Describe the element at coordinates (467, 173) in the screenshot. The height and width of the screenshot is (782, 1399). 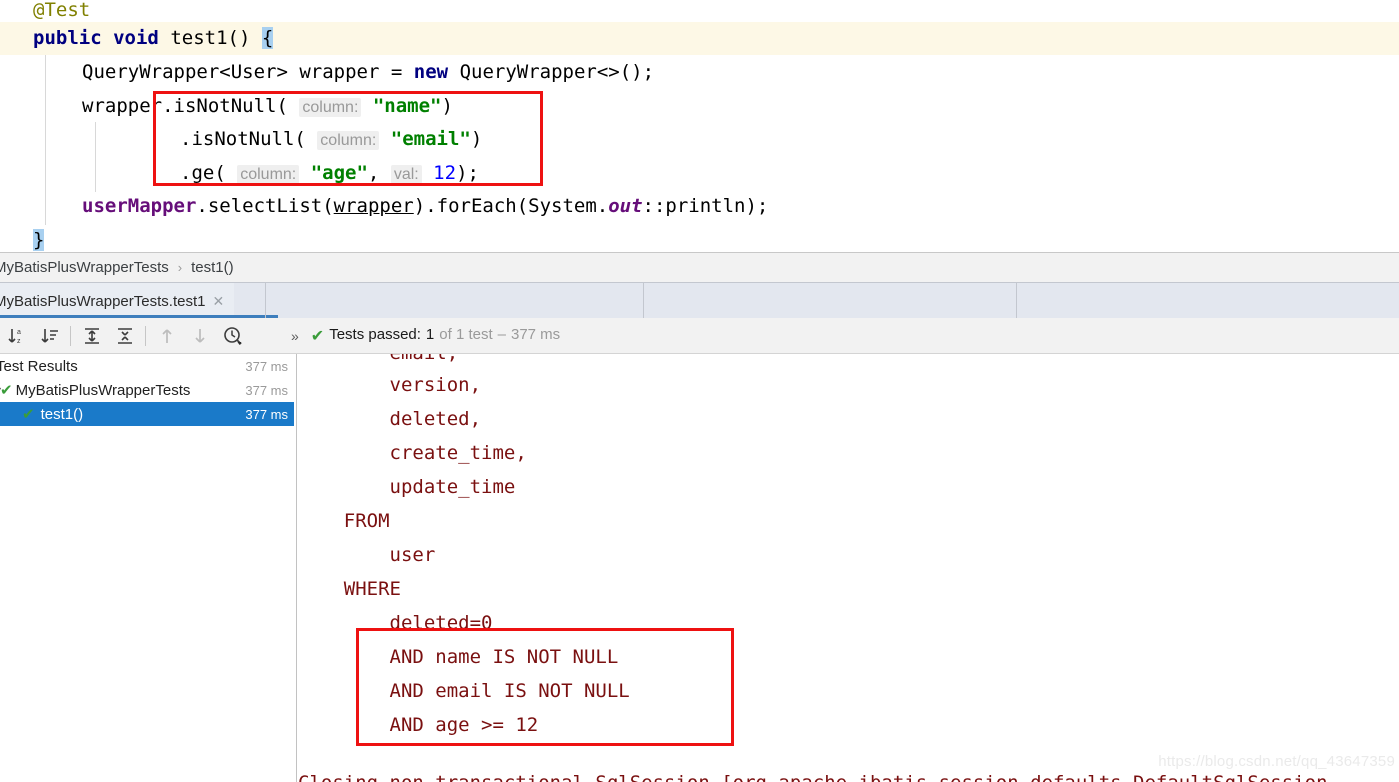
I see `statement-end: );` at that location.